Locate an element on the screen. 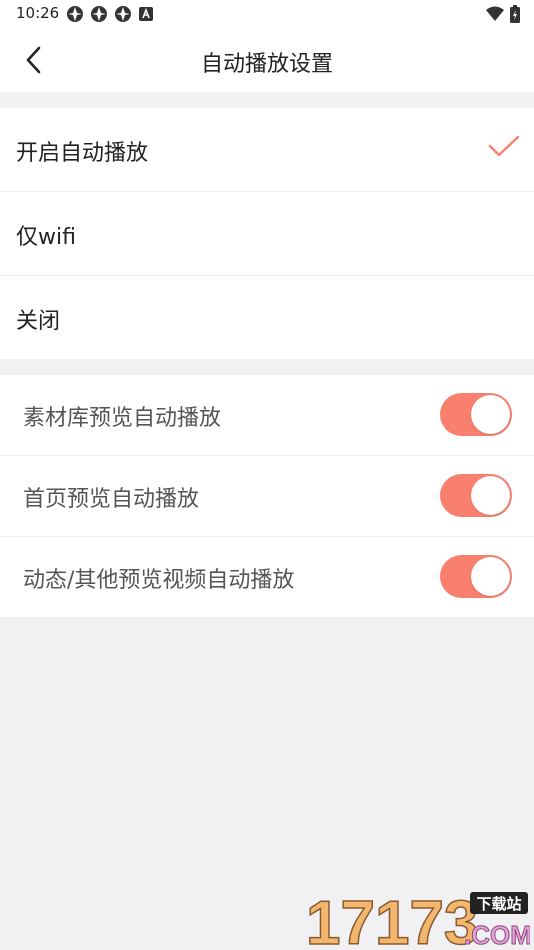 This screenshot has width=534, height=950. status-bar: 10:26 is located at coordinates (267, 14).